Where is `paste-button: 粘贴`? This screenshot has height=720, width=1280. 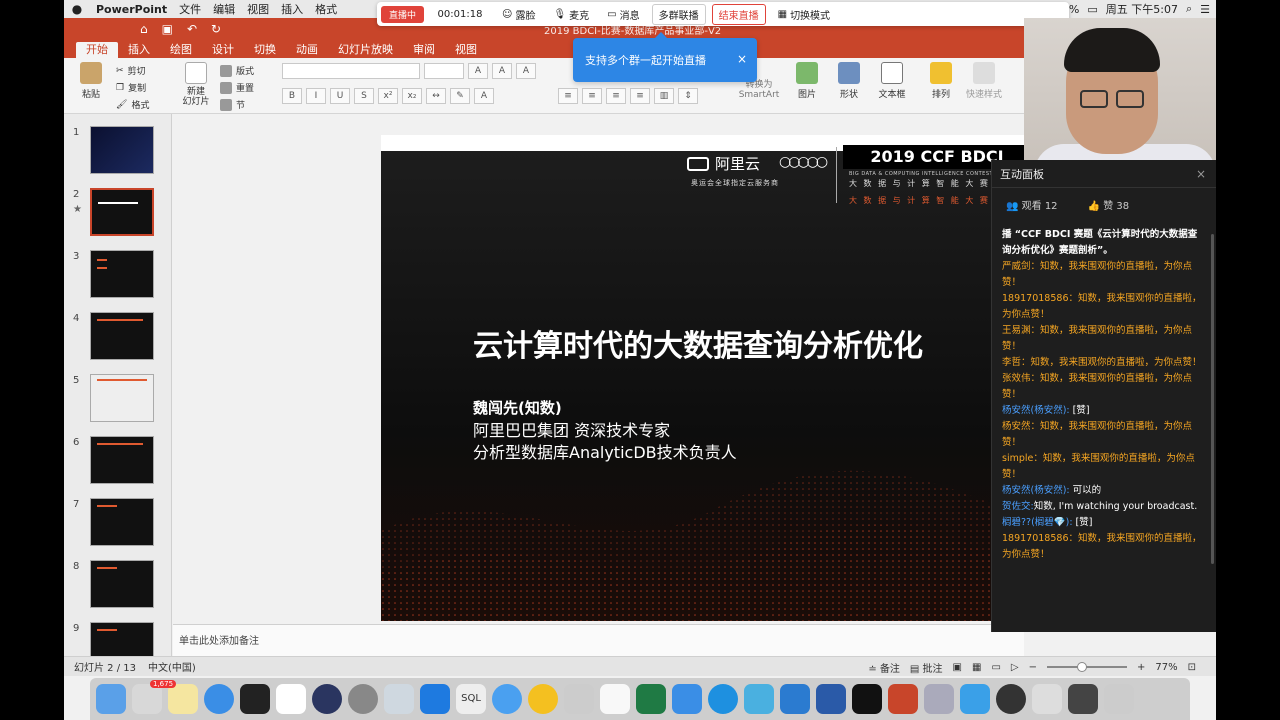 paste-button: 粘贴 is located at coordinates (91, 81).